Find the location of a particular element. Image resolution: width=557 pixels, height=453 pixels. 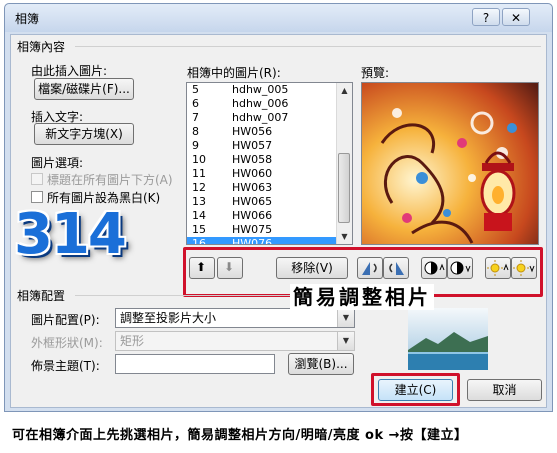

insert-from-label: 由此插入圖片: is located at coordinates (69, 71).